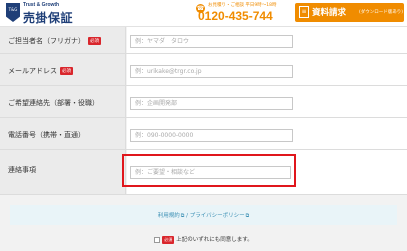 This screenshot has height=251, width=407. I want to click on agreement-row: 必須 上記のいずれにも同意します。, so click(203, 239).